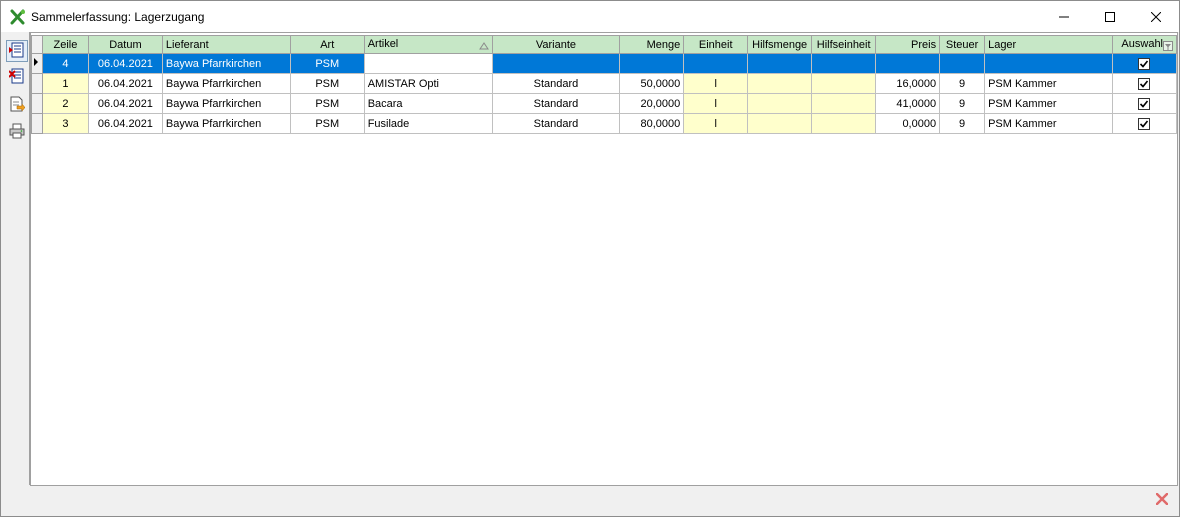 Image resolution: width=1180 pixels, height=517 pixels. What do you see at coordinates (37, 44) in the screenshot?
I see `row-indicator-header` at bounding box center [37, 44].